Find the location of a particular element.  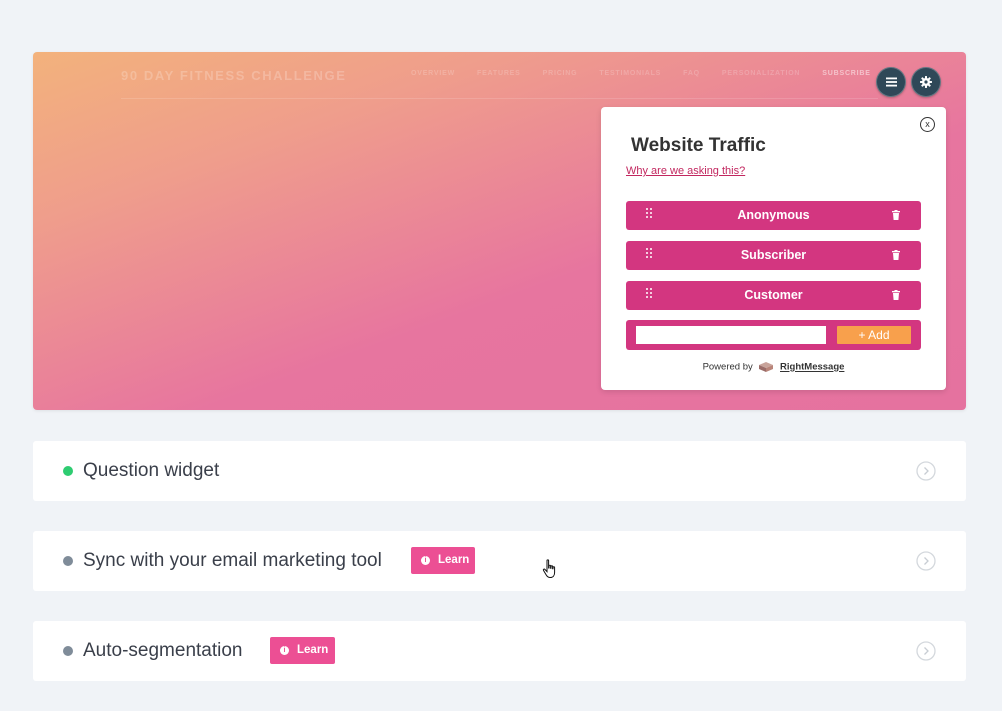

option-label: Customer is located at coordinates (773, 295).